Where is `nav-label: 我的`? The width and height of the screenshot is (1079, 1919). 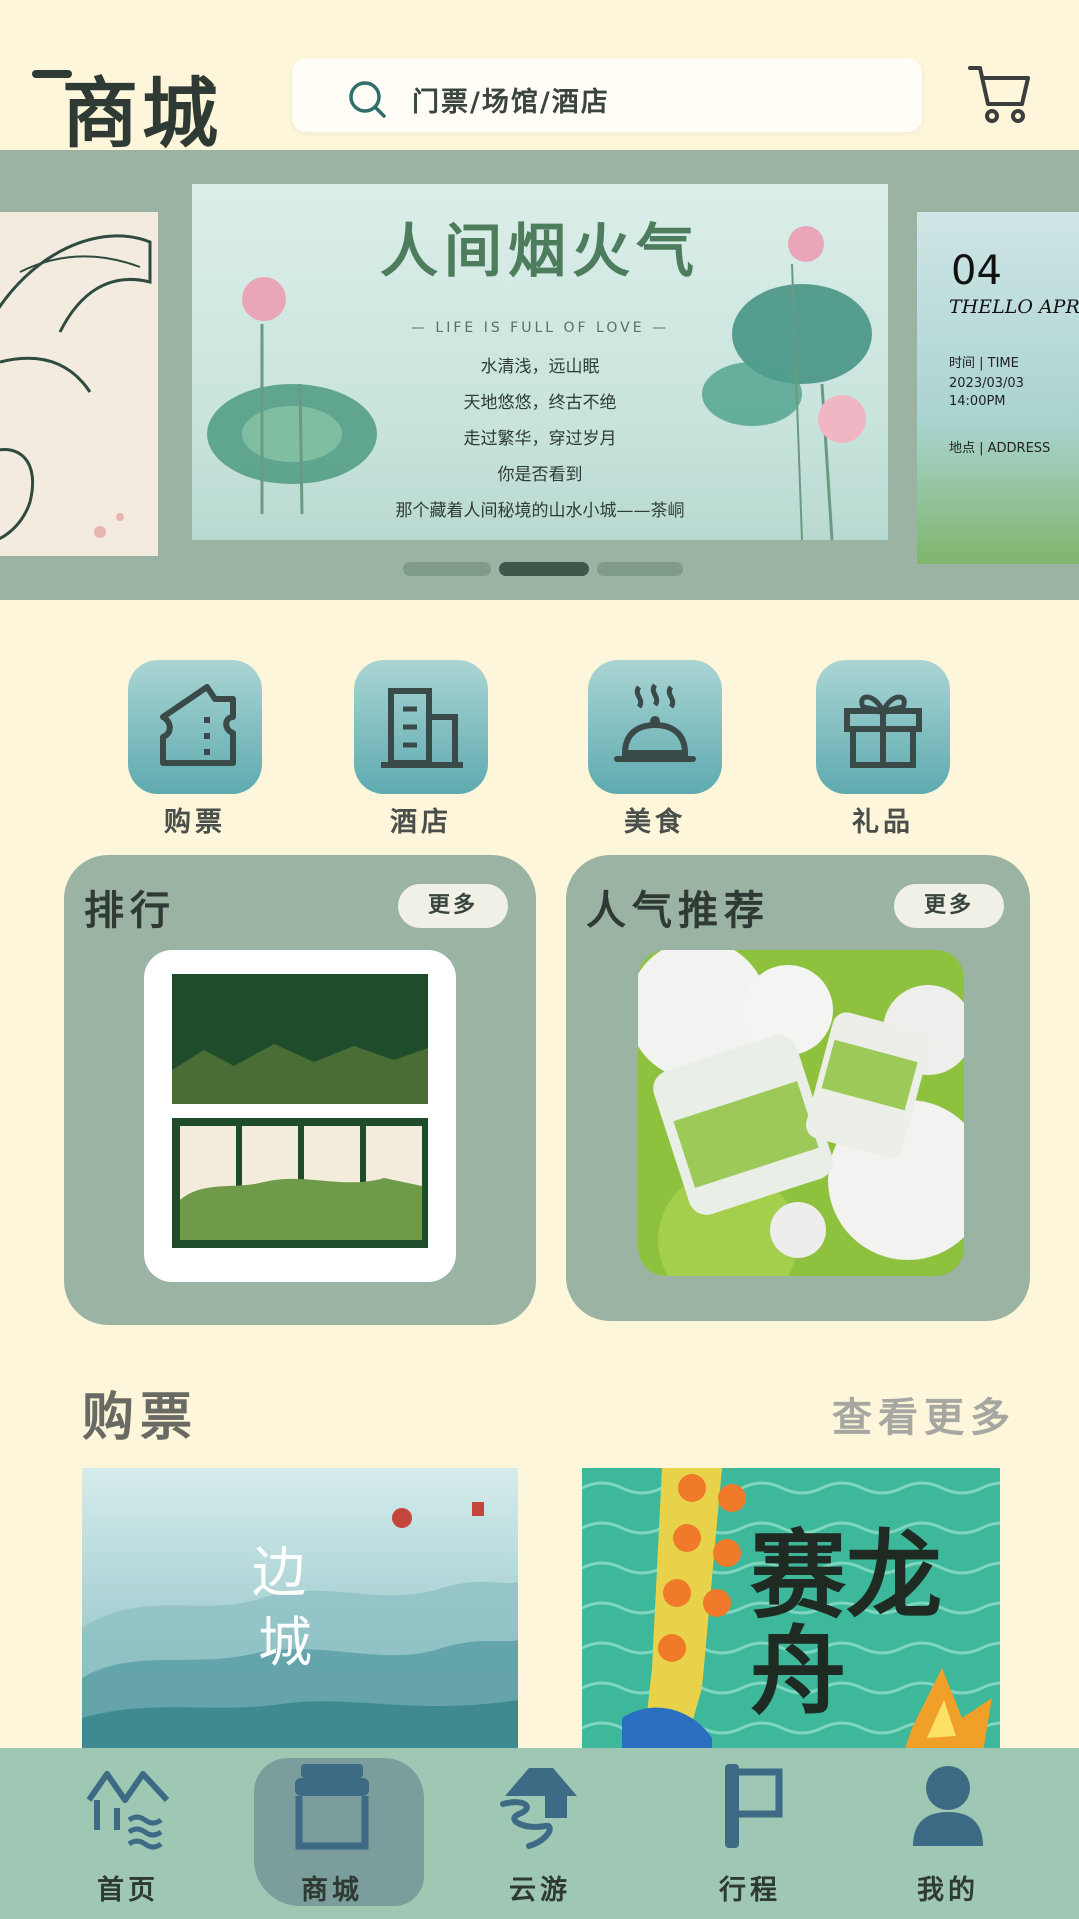 nav-label: 我的 is located at coordinates (948, 1890).